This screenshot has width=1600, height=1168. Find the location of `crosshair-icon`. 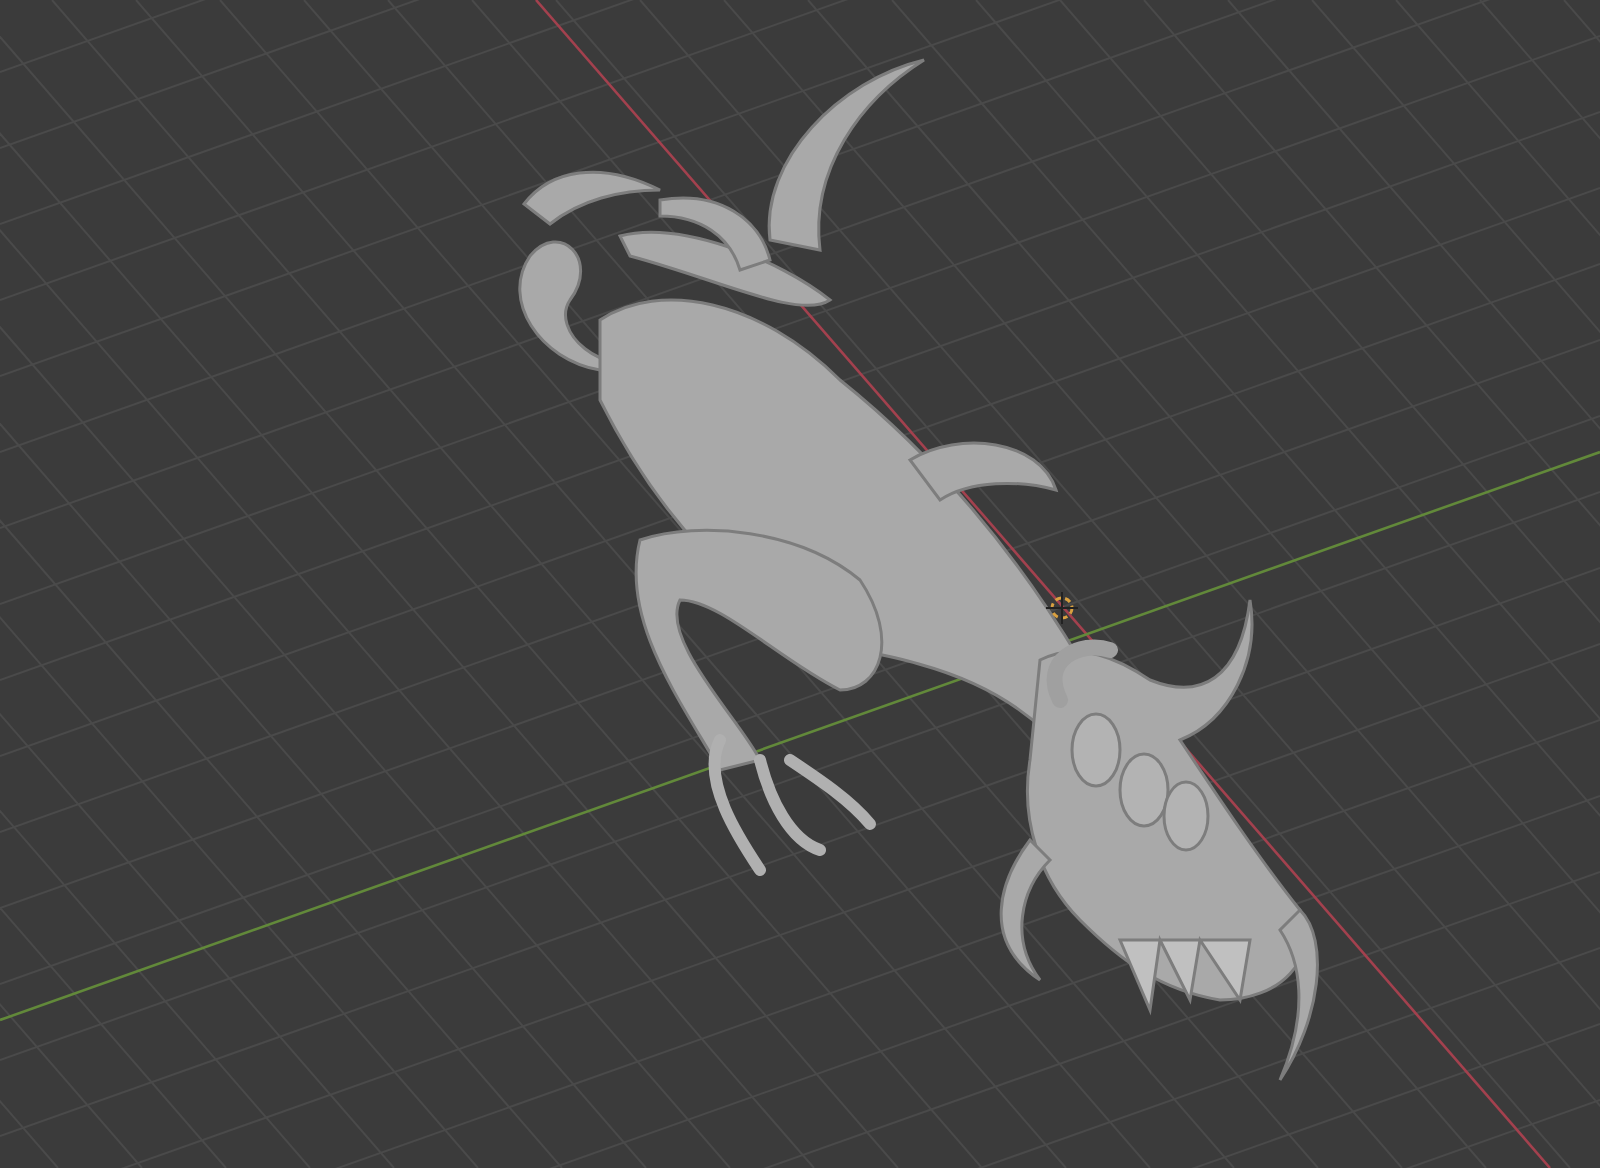

crosshair-icon is located at coordinates (1062, 608).